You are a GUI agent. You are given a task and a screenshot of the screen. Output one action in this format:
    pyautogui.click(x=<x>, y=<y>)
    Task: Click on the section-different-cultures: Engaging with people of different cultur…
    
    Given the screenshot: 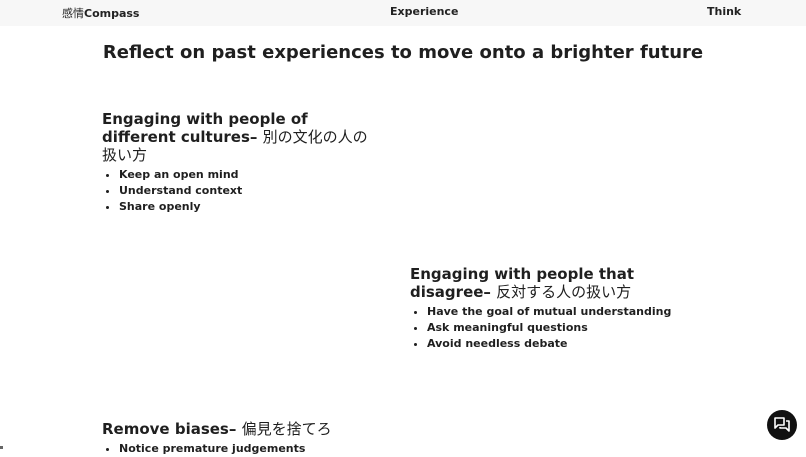 What is the action you would take?
    pyautogui.click(x=237, y=162)
    